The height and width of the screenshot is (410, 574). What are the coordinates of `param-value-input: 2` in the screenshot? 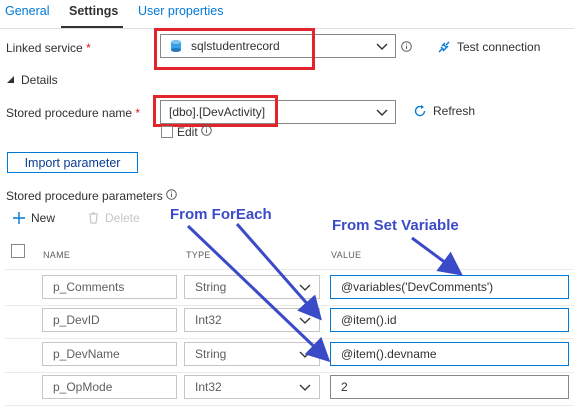 It's located at (449, 387).